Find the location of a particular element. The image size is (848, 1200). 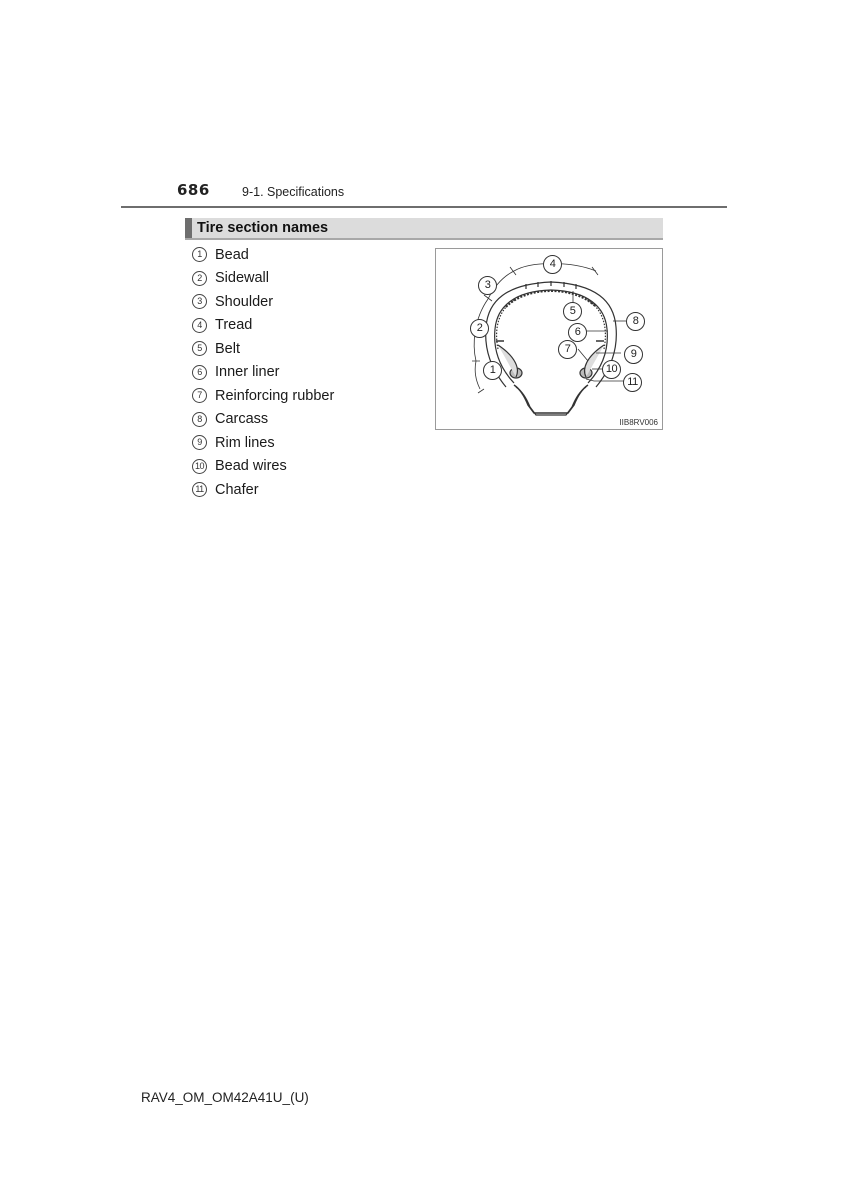

inner-liner-line is located at coordinates (551, 324).